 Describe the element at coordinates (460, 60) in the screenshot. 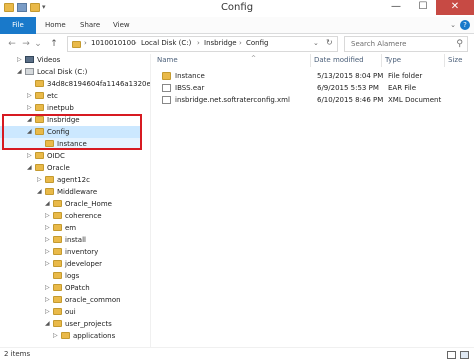

I see `column-header-size: Size` at that location.